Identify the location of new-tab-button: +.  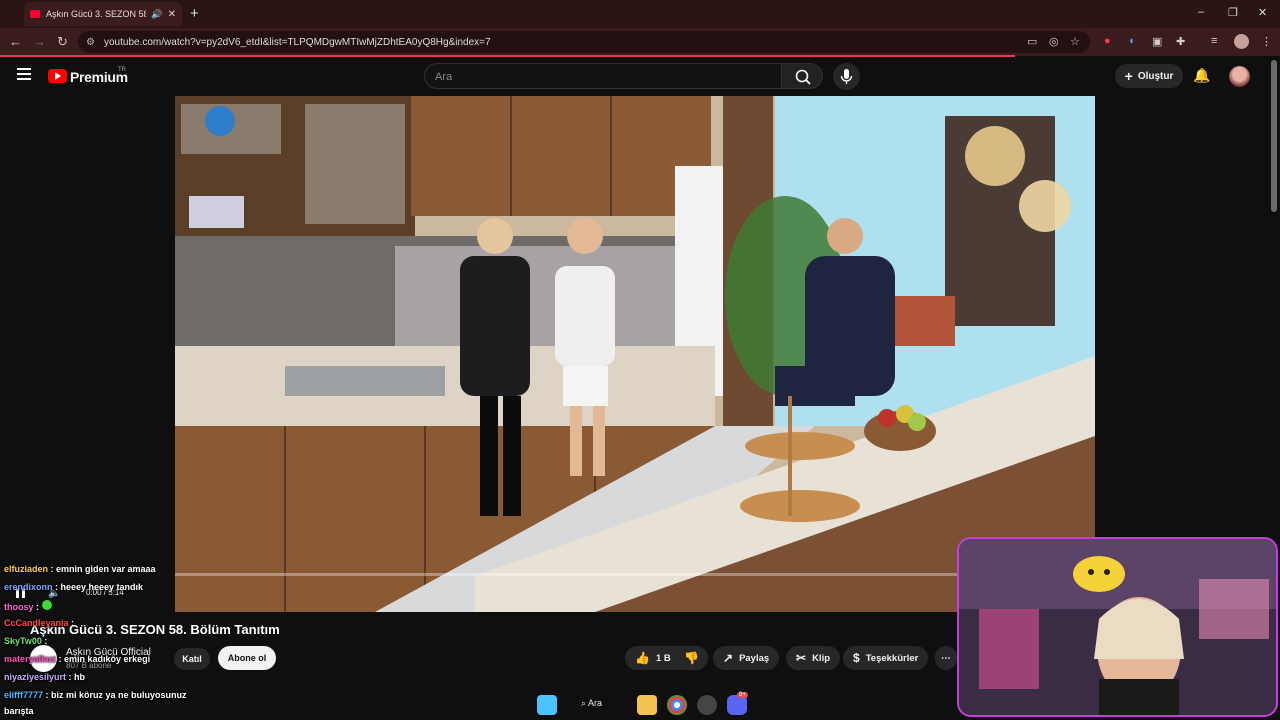
(194, 13).